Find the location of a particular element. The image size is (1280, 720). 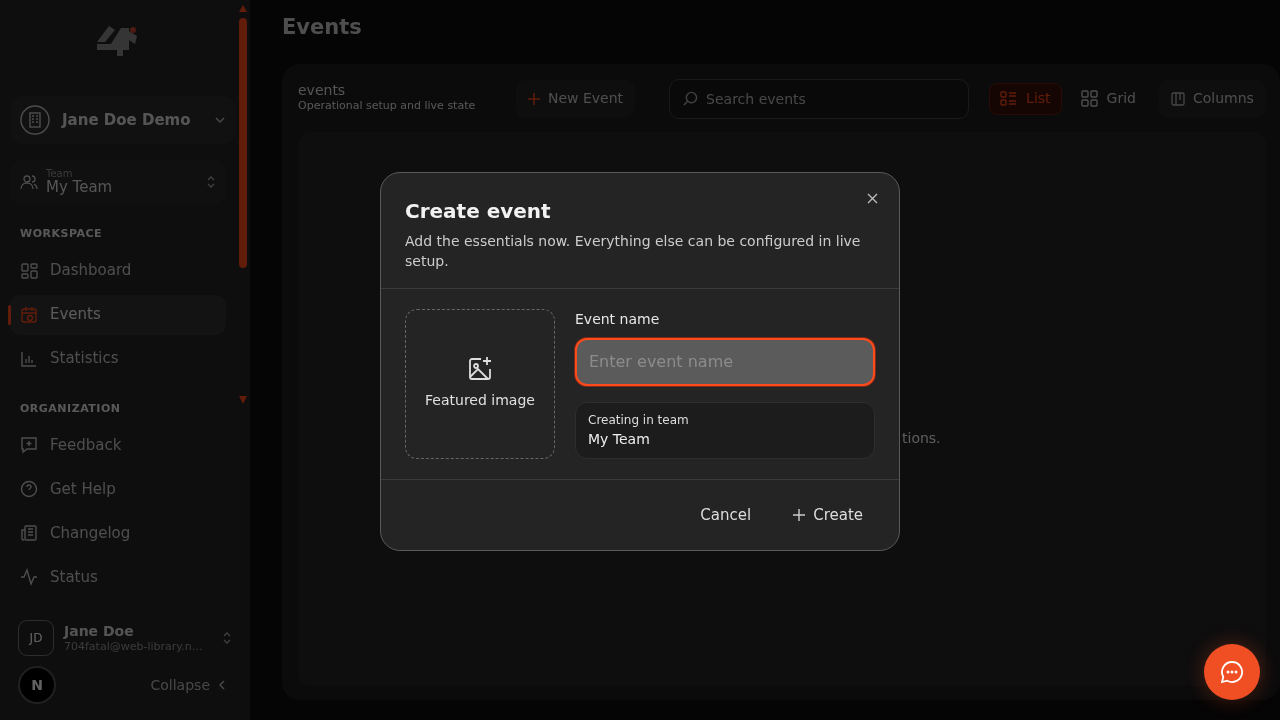

nav-item: Changelog is located at coordinates (118, 533).